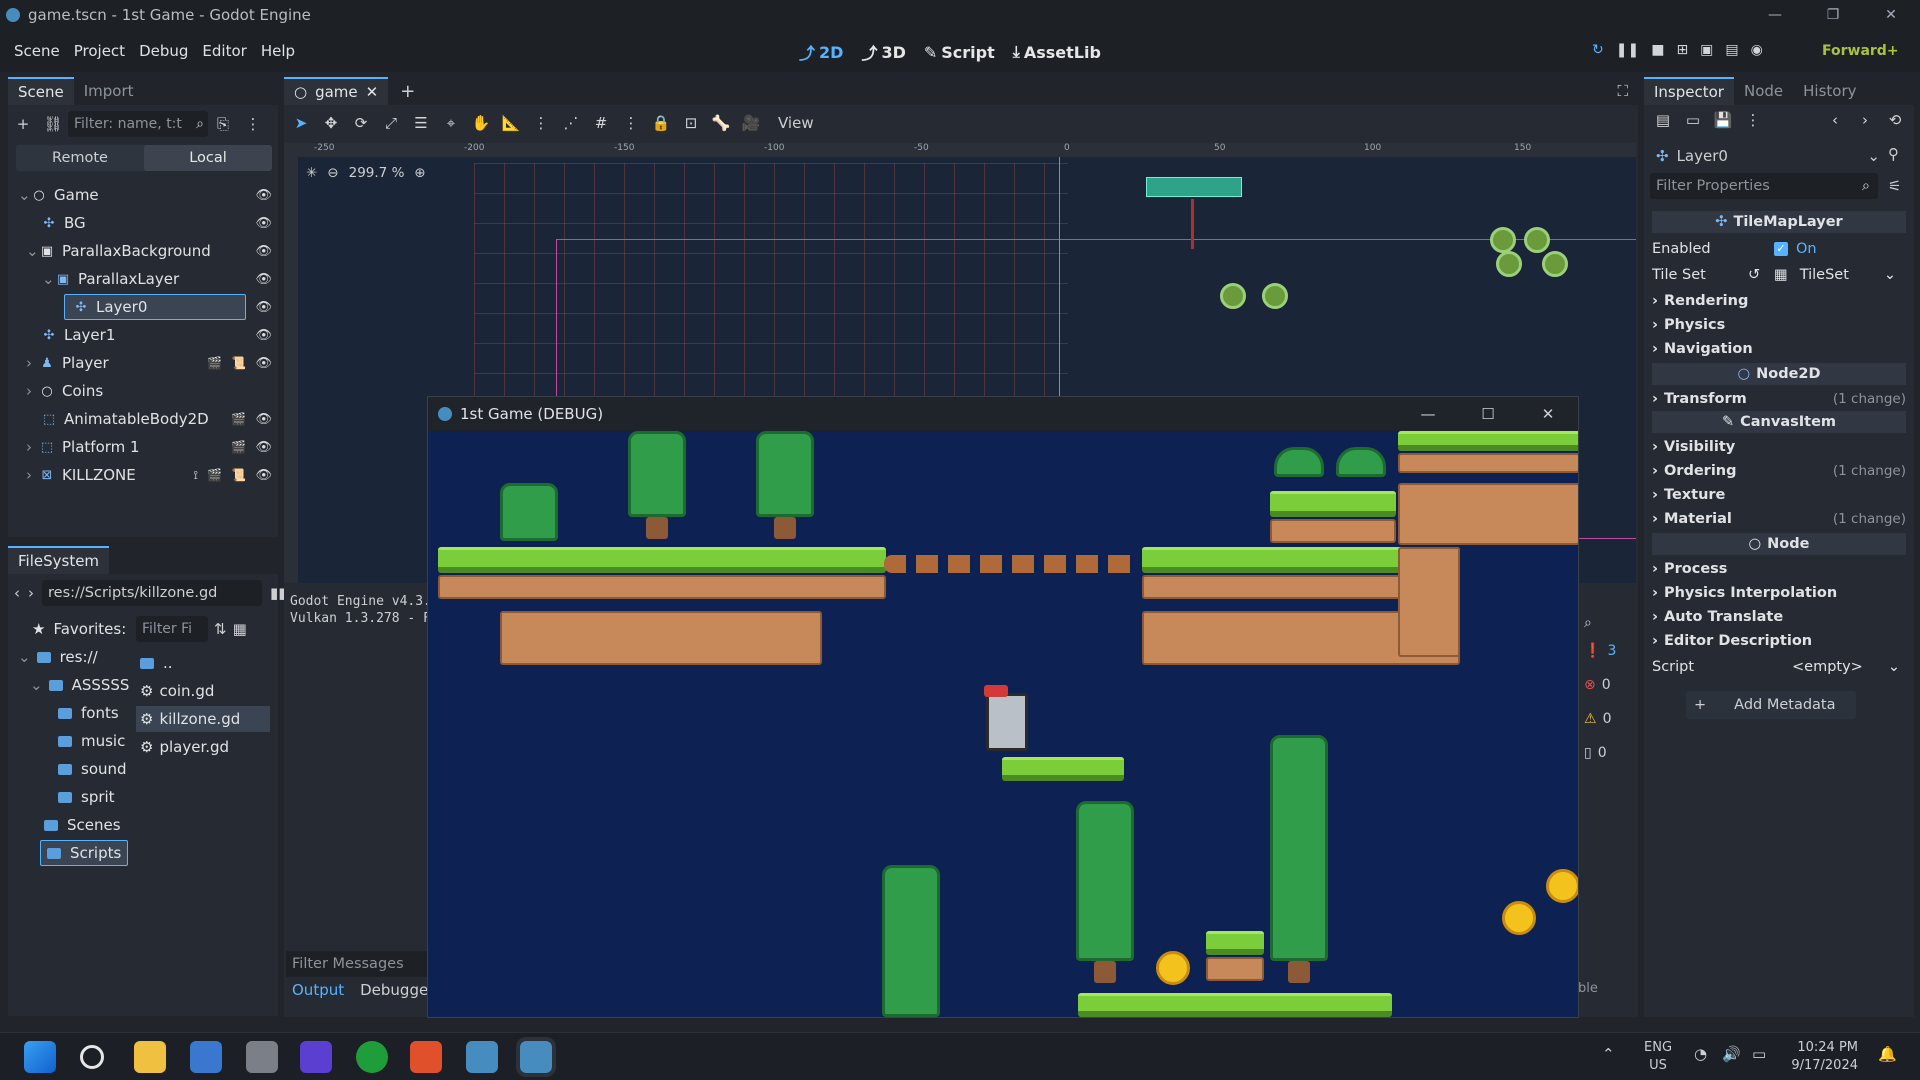 The height and width of the screenshot is (1080, 1920). I want to click on object-history-icon: ⟲, so click(1895, 120).